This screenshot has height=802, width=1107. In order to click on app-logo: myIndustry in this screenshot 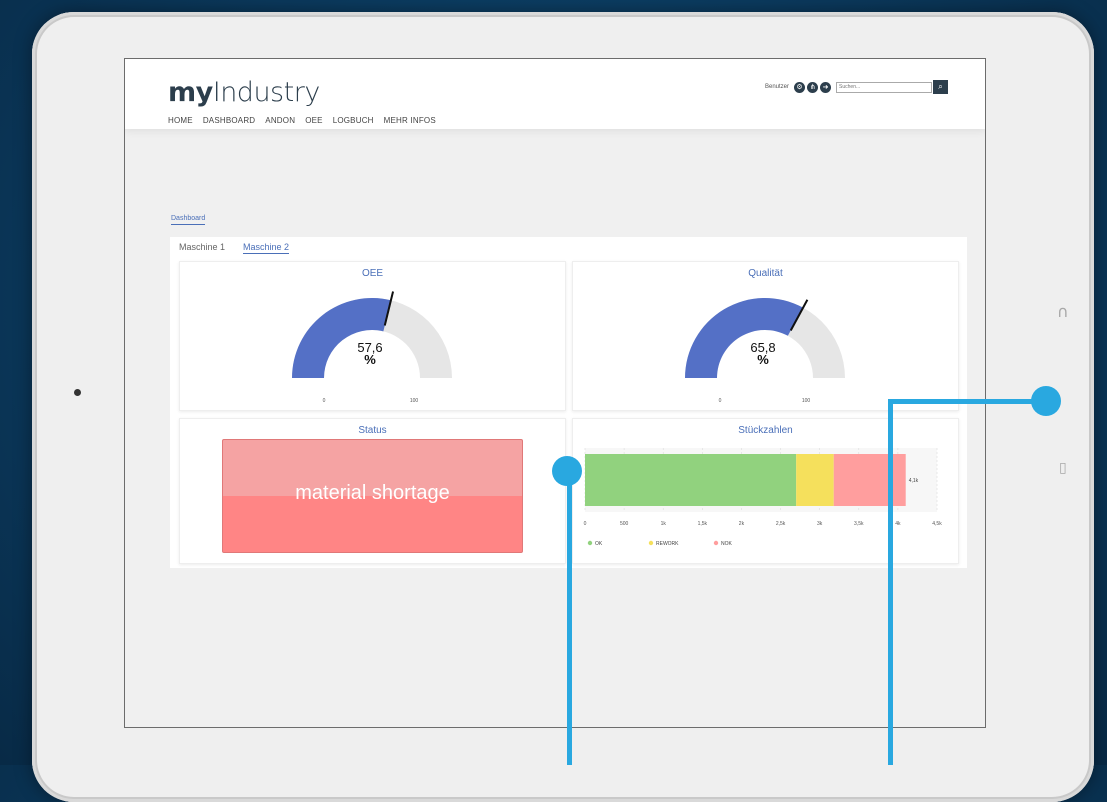, I will do `click(244, 92)`.